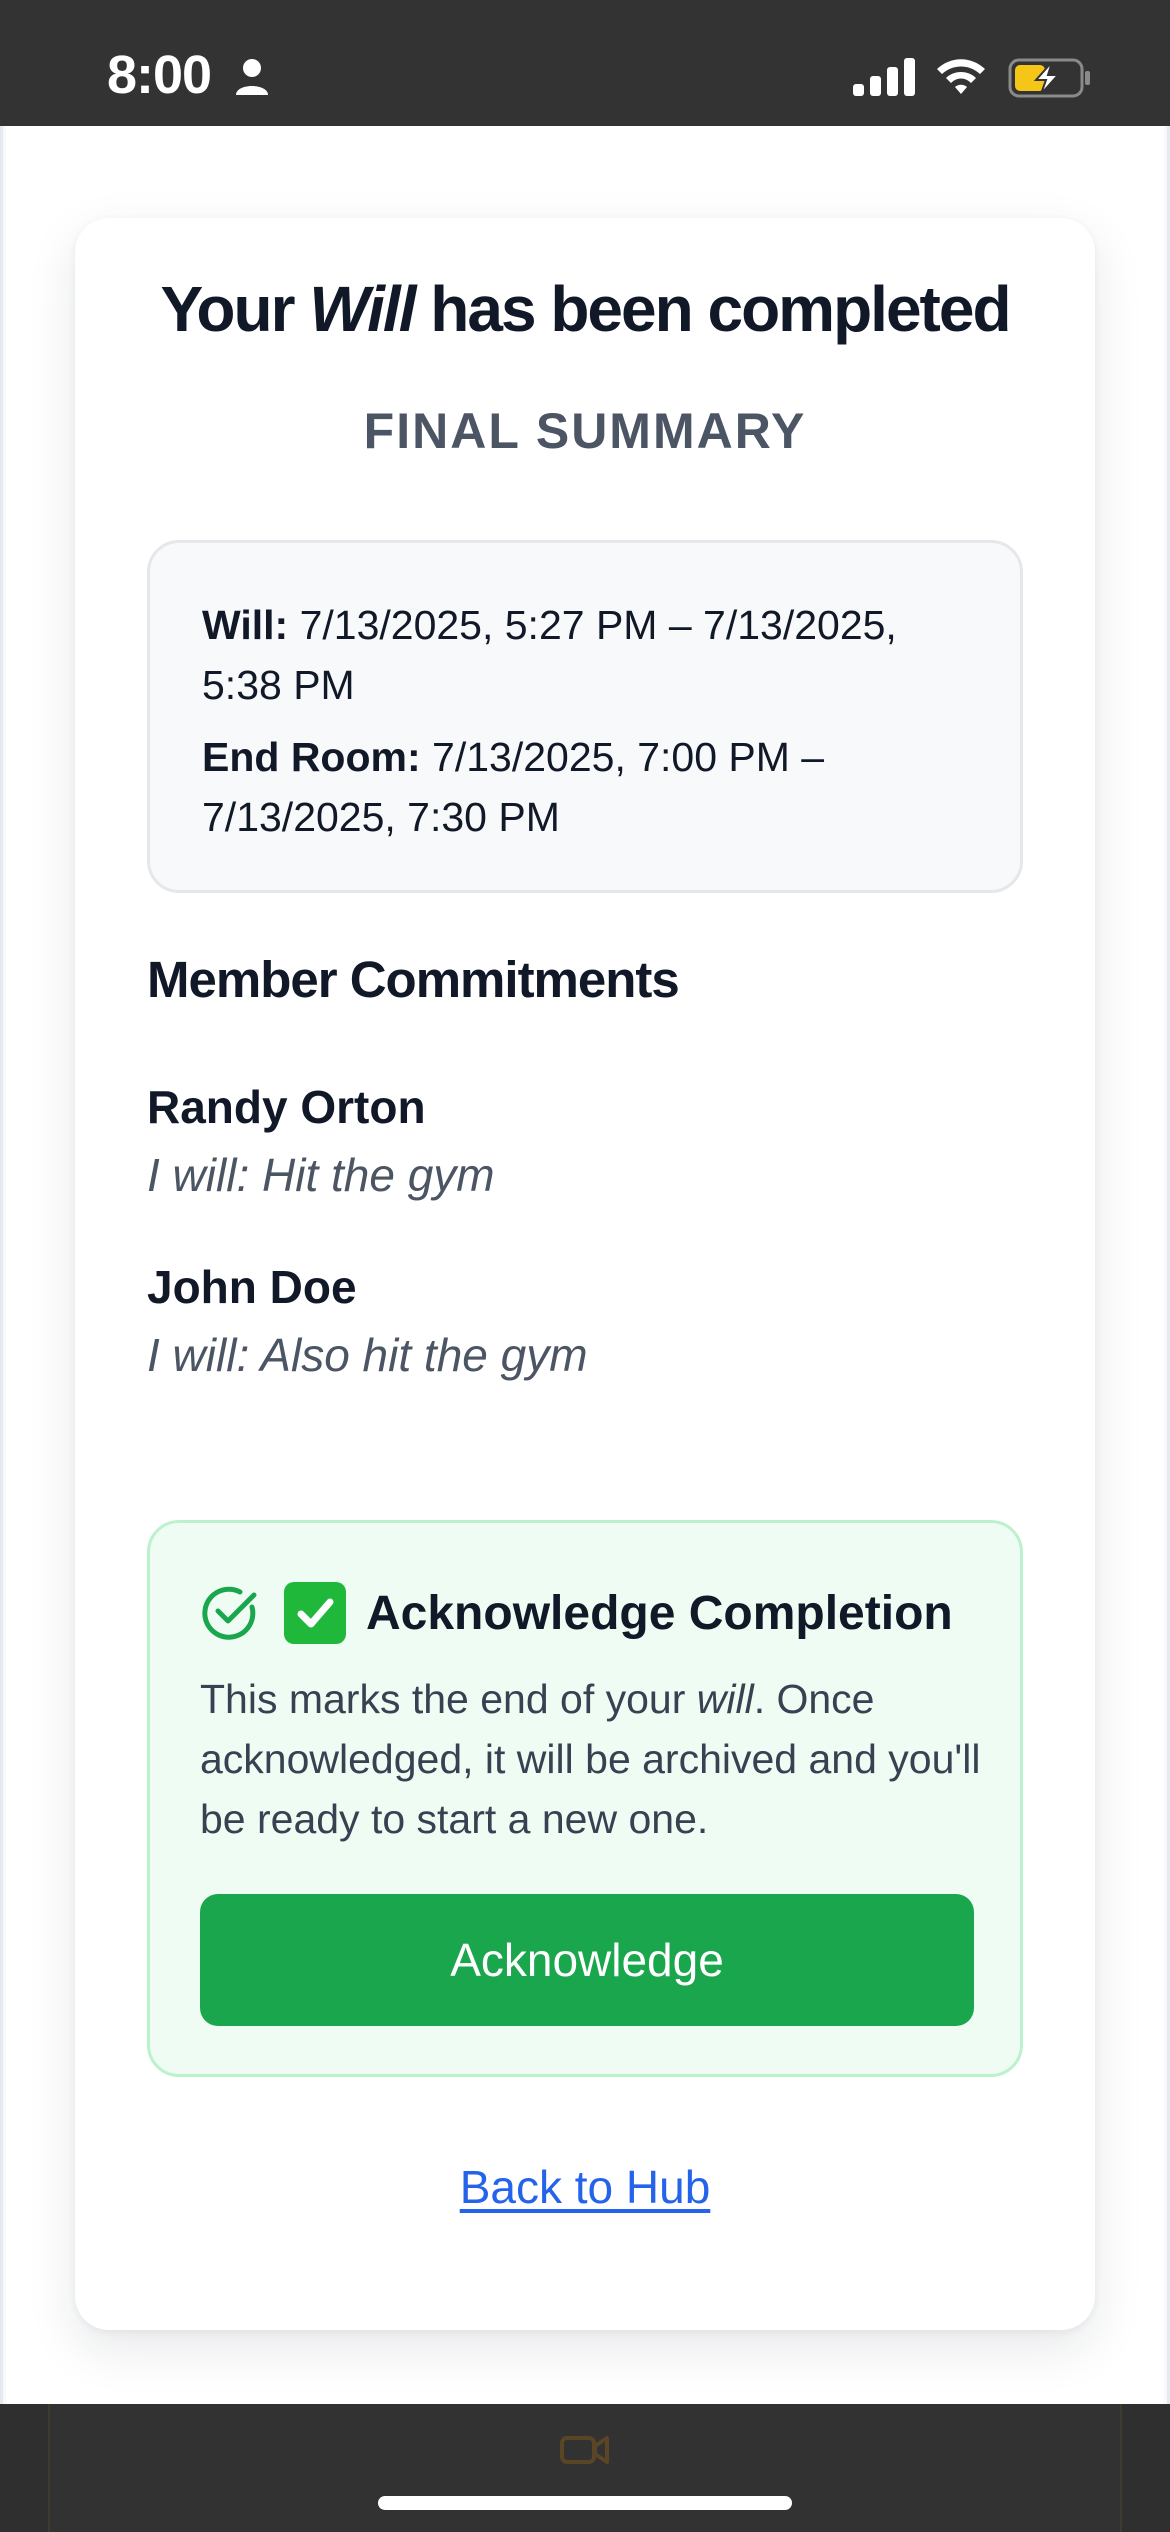  Describe the element at coordinates (549, 655) in the screenshot. I see `will-dates-value: 7/13/2025, 5:27 PM – 7/13/2025, 5:38 PM` at that location.